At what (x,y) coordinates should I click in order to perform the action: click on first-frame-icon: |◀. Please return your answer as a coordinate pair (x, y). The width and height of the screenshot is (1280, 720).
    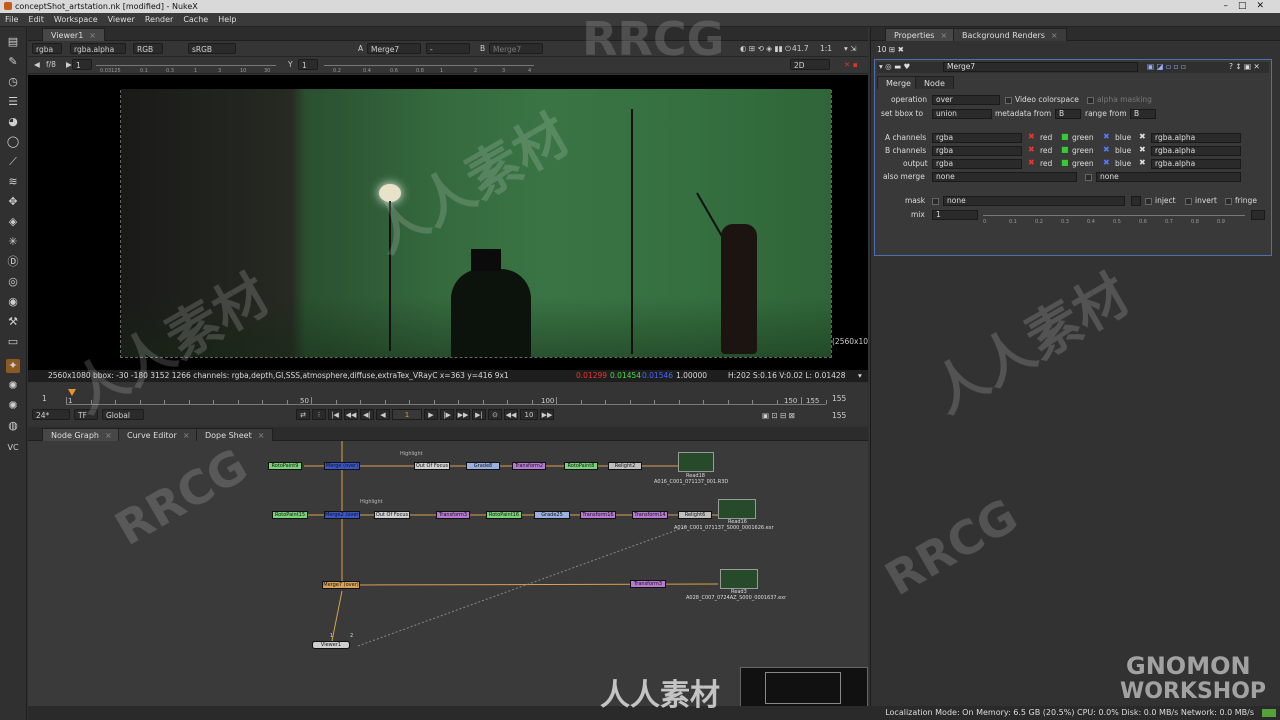
    Looking at the image, I should click on (335, 414).